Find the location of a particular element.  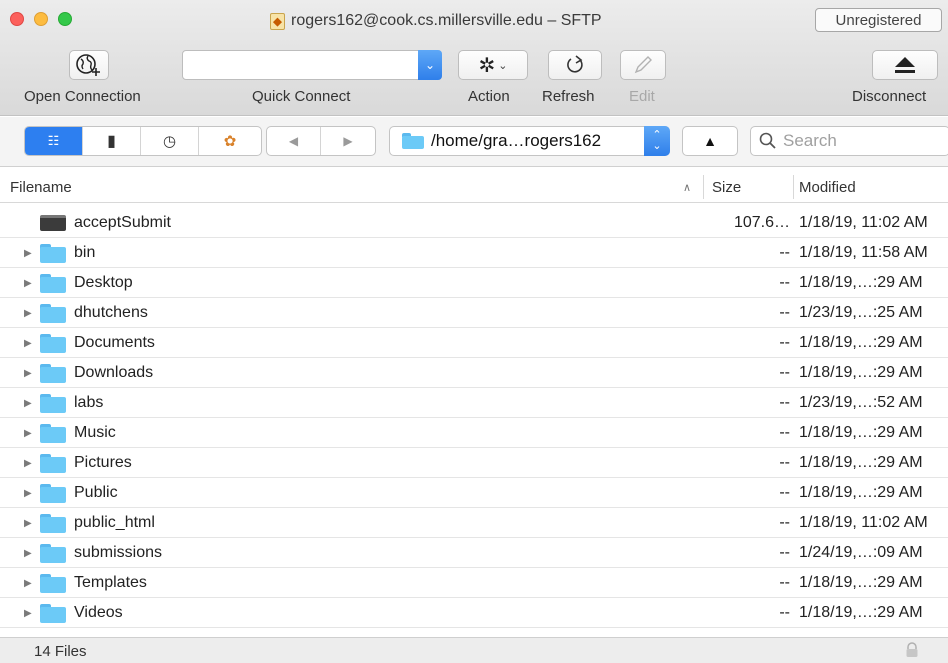

unregistered-button: Unregistered is located at coordinates (878, 20).